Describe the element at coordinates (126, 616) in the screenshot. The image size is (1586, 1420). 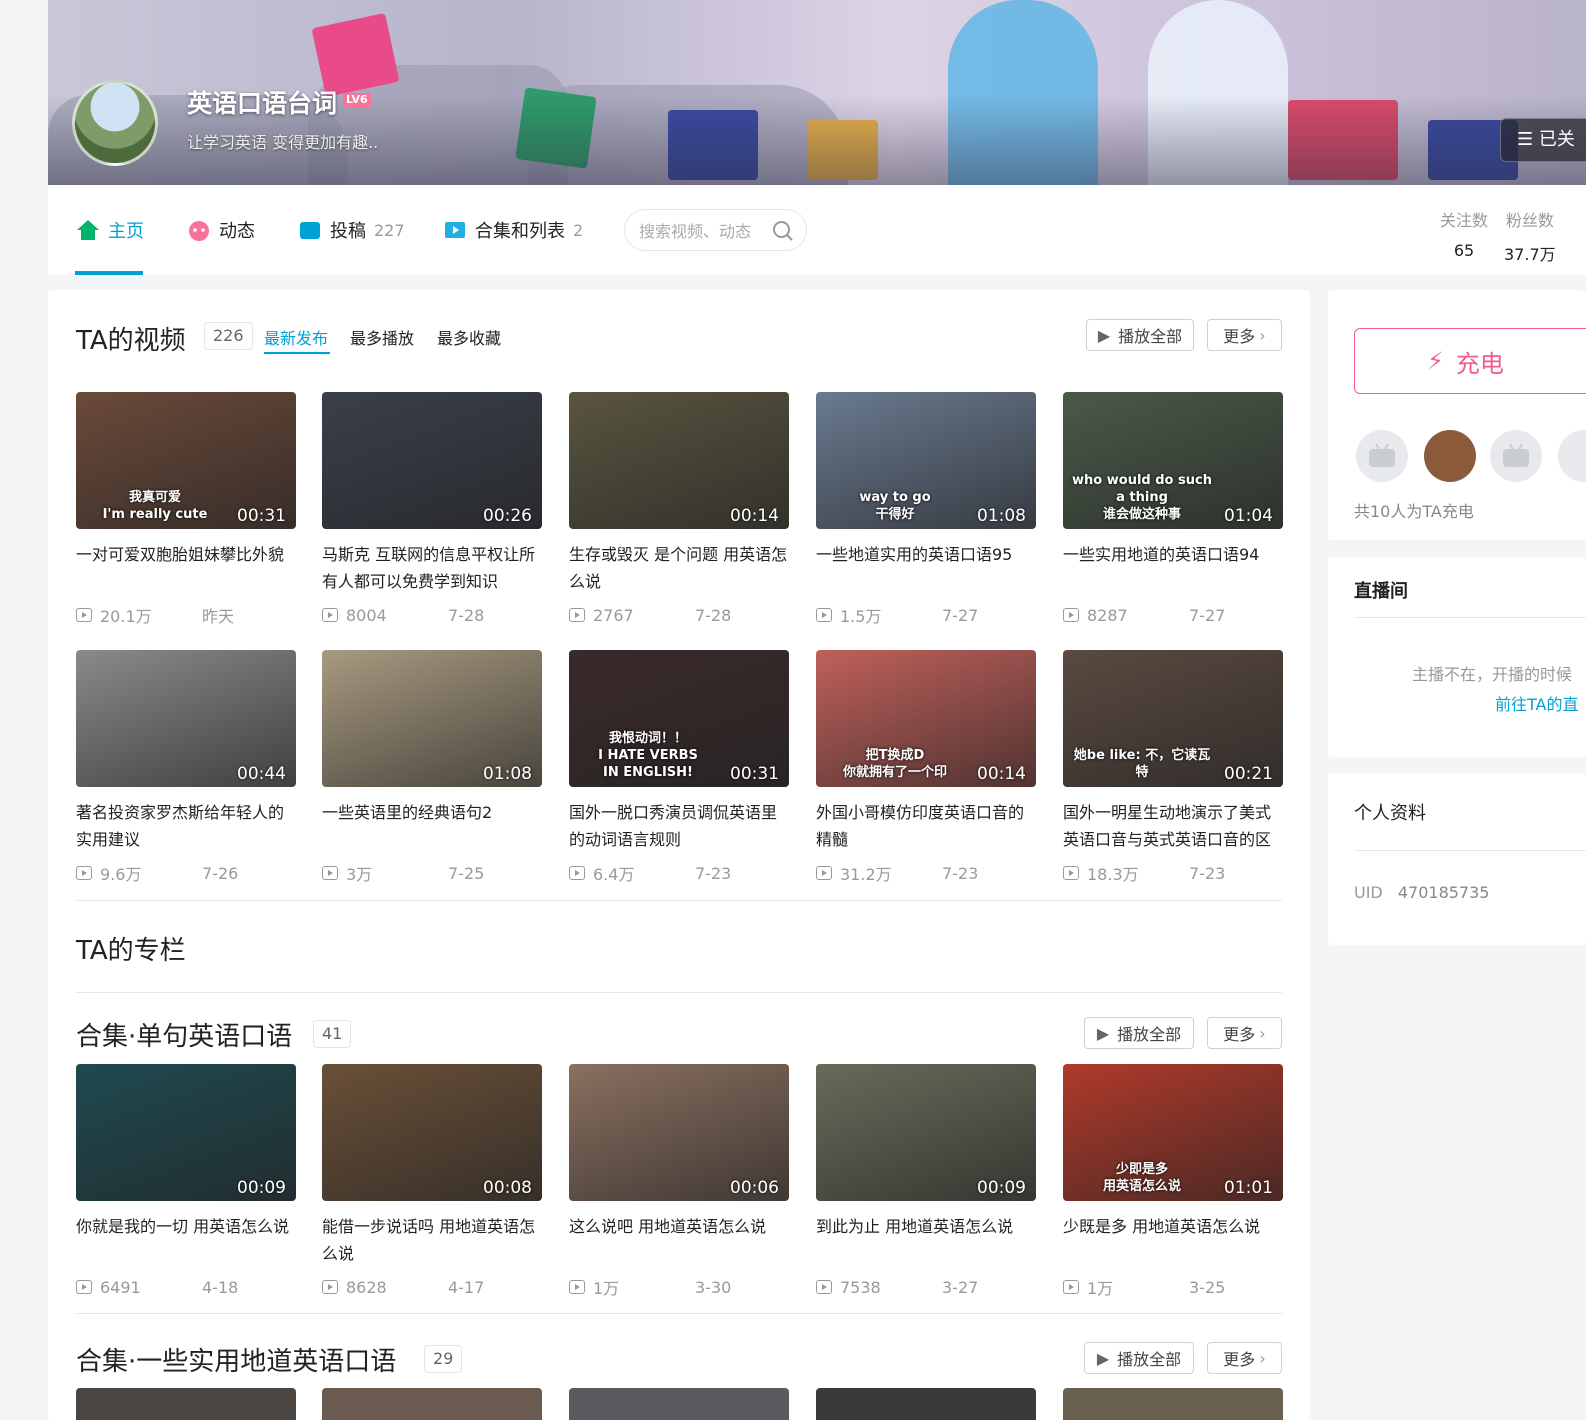
I see `view-count: 20.1万` at that location.